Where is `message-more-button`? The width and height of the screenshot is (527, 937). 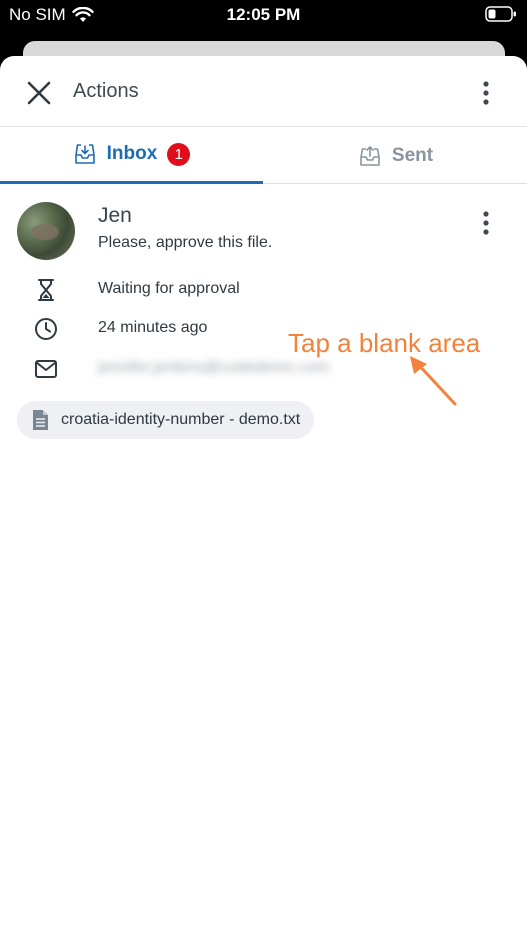
message-more-button is located at coordinates (486, 223).